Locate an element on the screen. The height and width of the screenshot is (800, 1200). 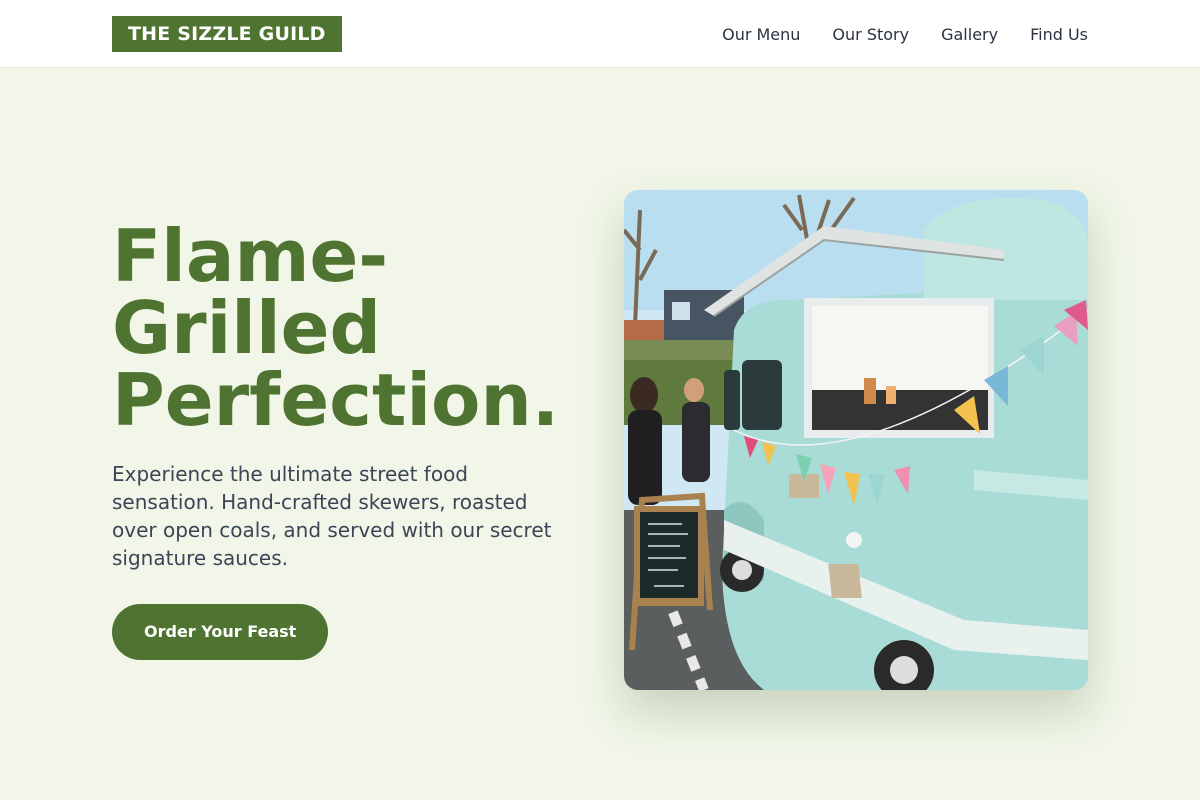
nav-link-our-menu: Our Menu is located at coordinates (761, 34).